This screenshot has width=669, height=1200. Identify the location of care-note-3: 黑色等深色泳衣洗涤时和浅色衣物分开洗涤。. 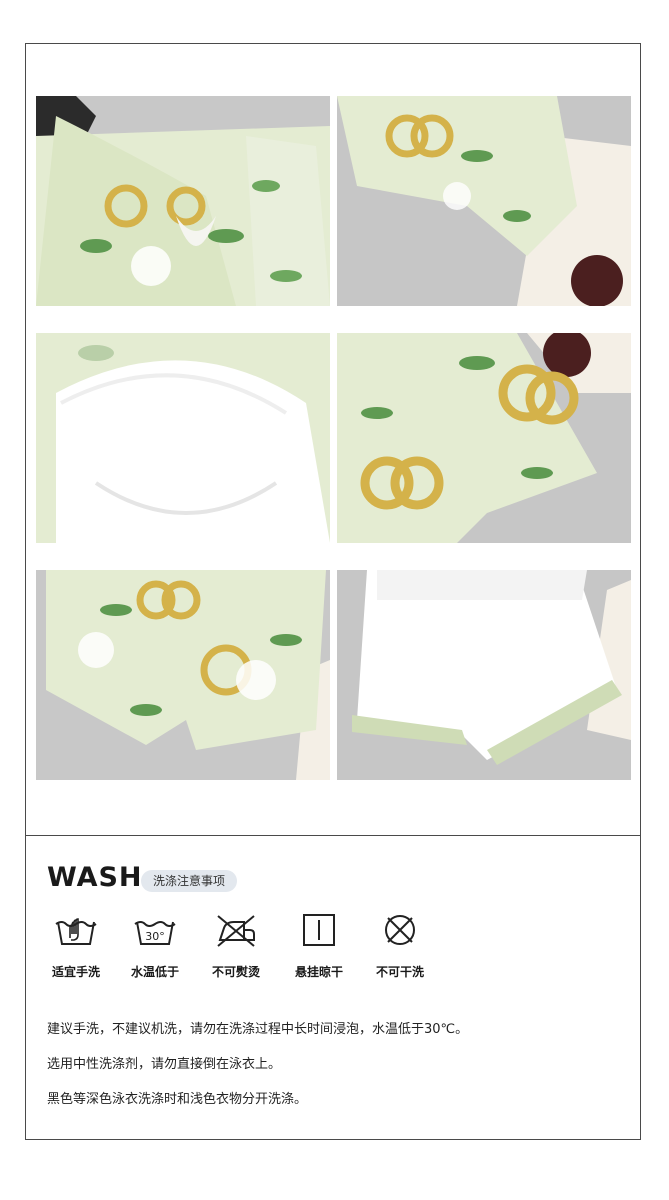
(177, 1099).